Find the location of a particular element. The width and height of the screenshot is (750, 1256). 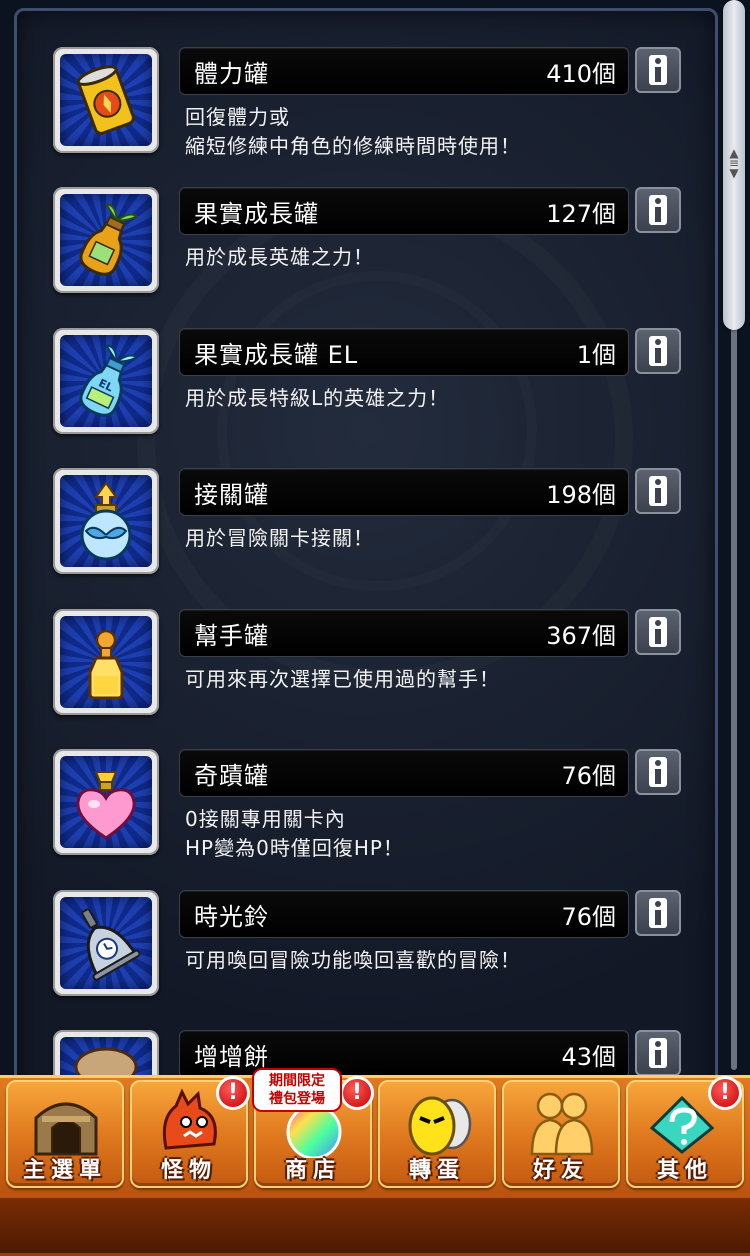

time-bell-icon is located at coordinates (111, 944).